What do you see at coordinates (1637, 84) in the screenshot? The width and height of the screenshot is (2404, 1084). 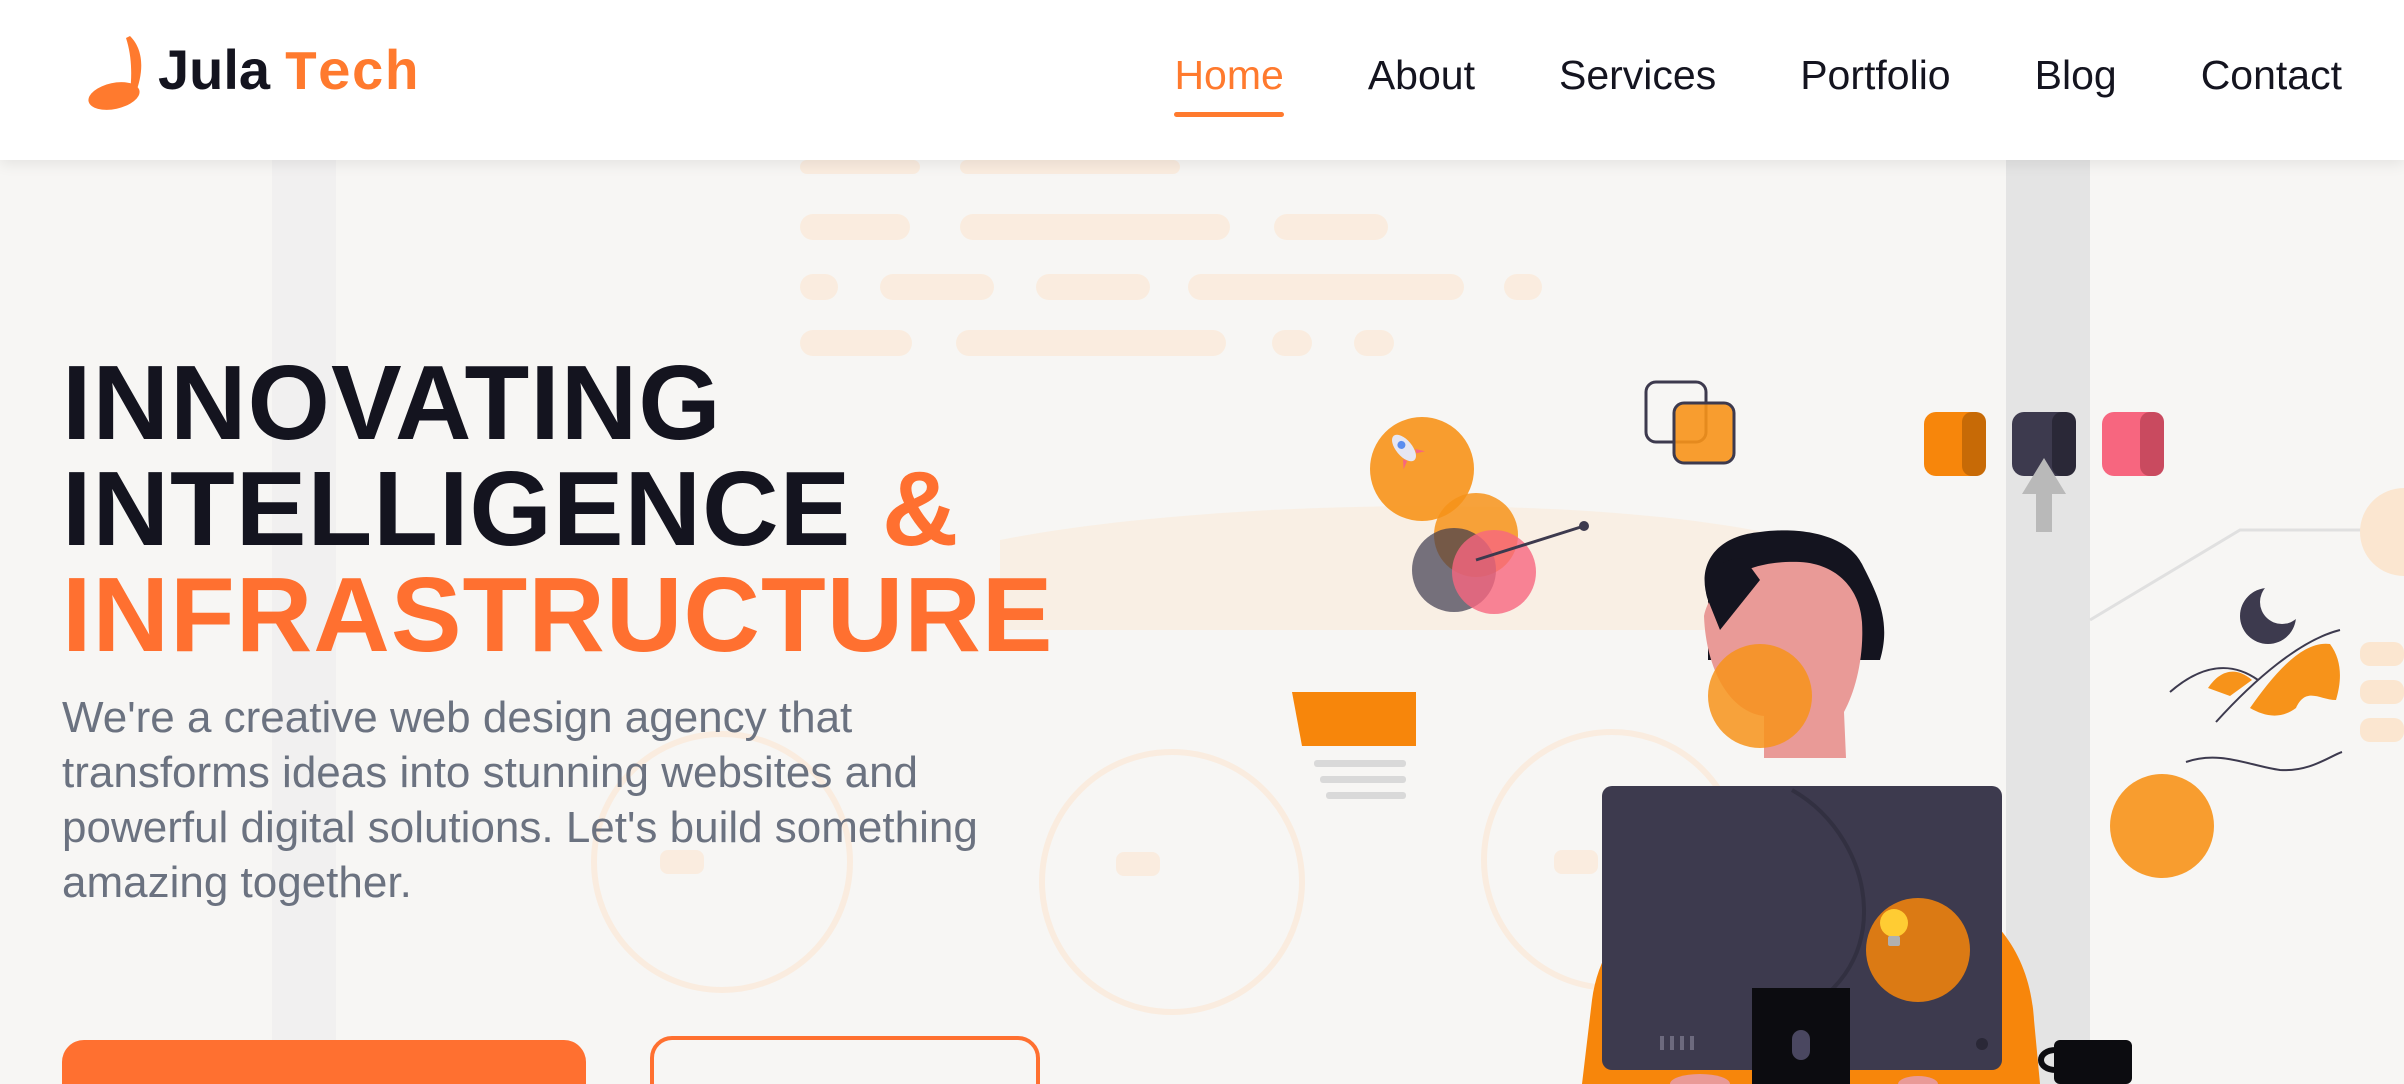 I see `nav-services: Services` at bounding box center [1637, 84].